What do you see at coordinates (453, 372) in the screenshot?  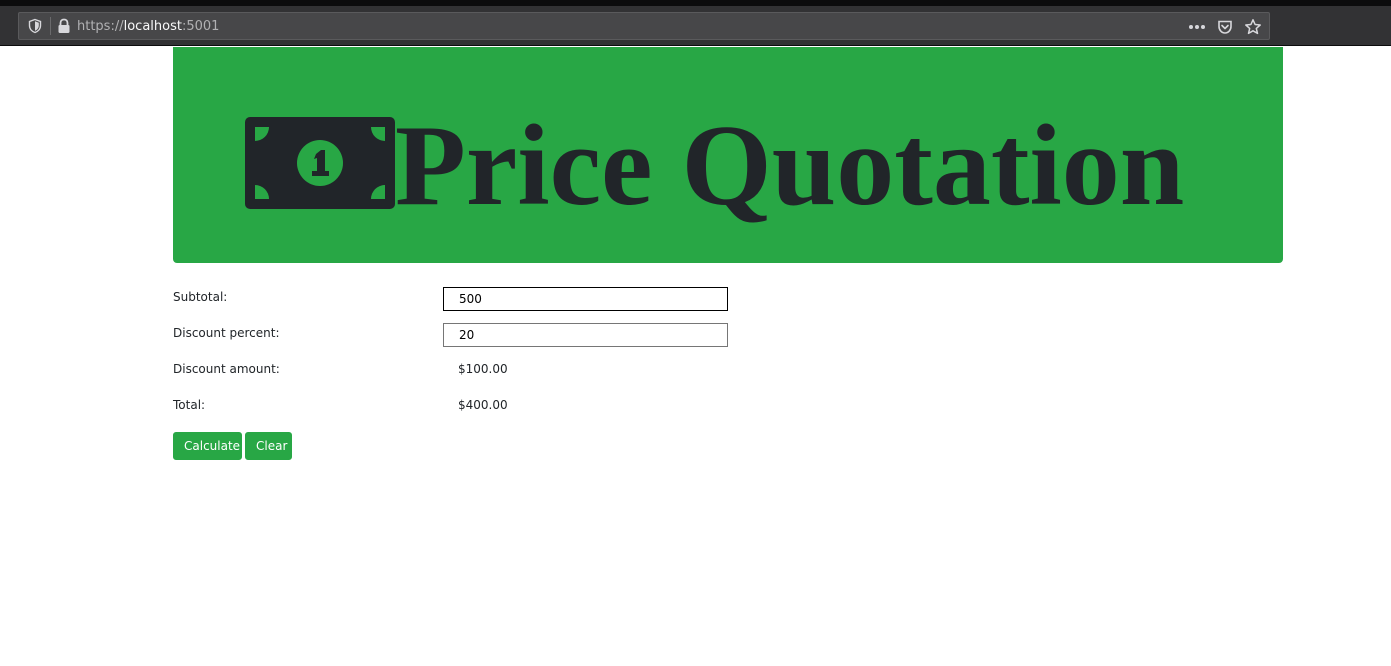 I see `discount-amount-row: Discount amount: $100.00` at bounding box center [453, 372].